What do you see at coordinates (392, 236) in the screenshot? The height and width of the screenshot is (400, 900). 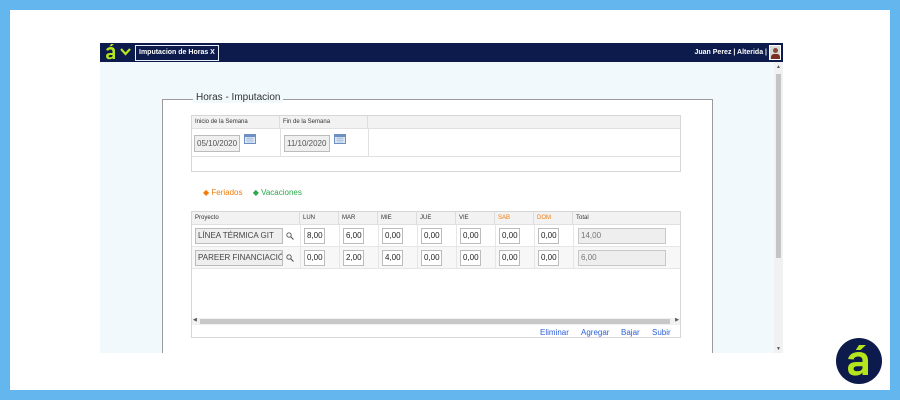 I see `hours-mie-field: 0,00` at bounding box center [392, 236].